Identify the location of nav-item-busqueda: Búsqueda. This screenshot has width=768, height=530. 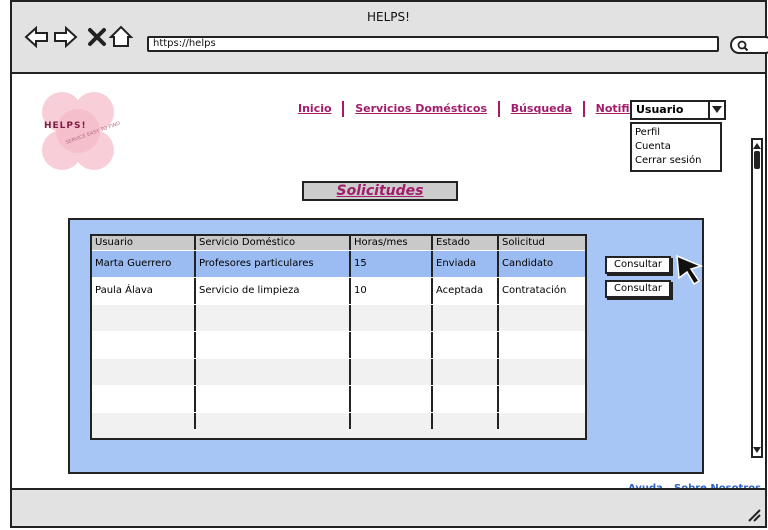
(541, 108).